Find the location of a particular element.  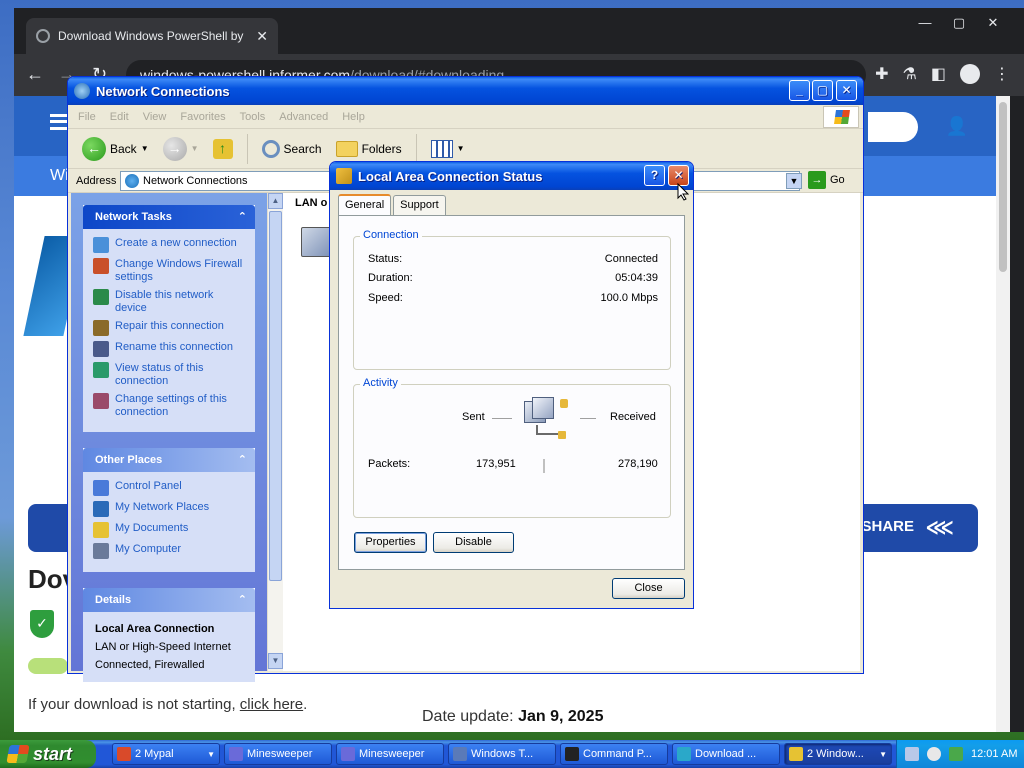

site-search-input is located at coordinates (893, 127).